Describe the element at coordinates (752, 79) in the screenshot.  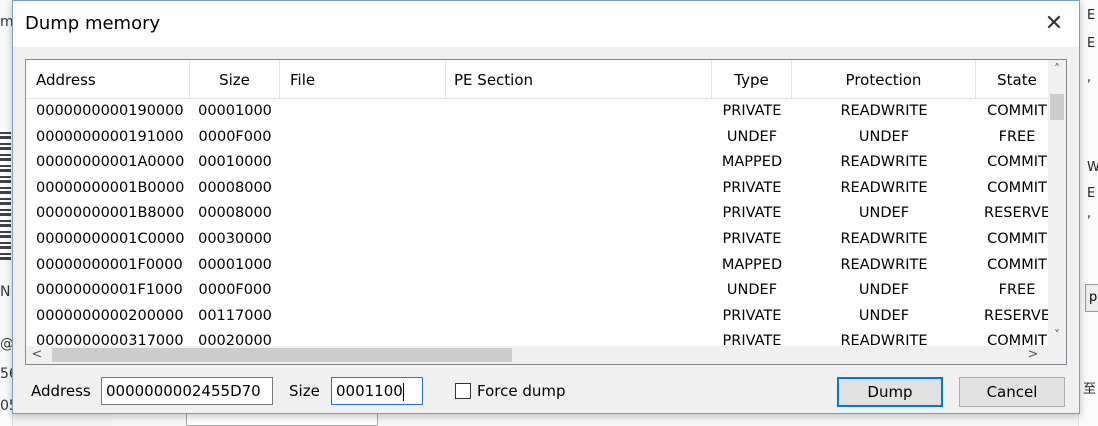
I see `column-header-type: Type` at that location.